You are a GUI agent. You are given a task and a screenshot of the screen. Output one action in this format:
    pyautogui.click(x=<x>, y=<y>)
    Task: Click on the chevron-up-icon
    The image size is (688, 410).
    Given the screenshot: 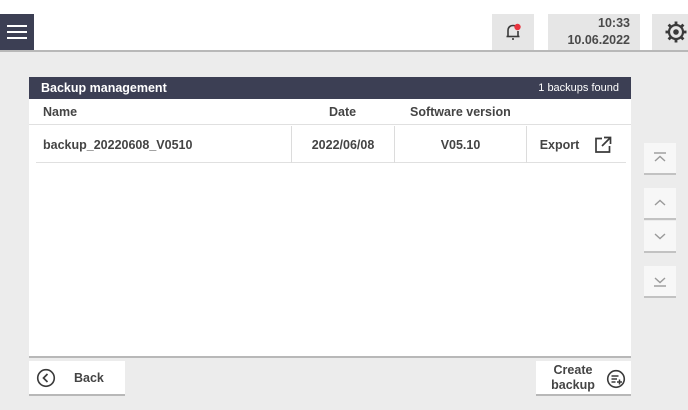 What is the action you would take?
    pyautogui.click(x=660, y=202)
    